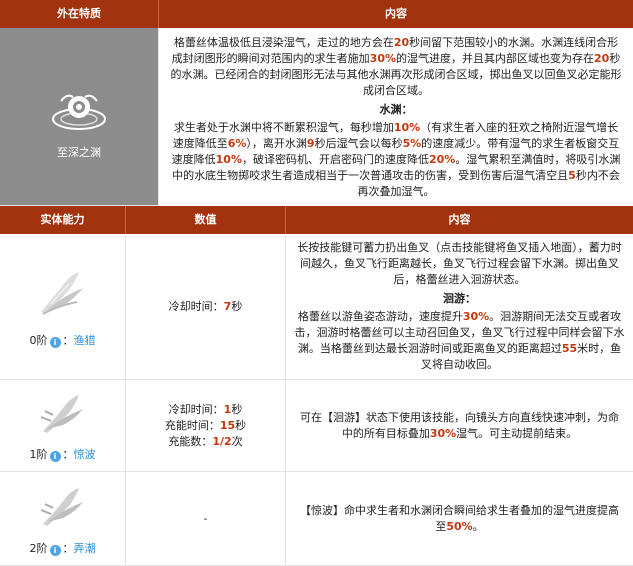 The width and height of the screenshot is (633, 566). What do you see at coordinates (495, 58) in the screenshot?
I see `text-segment: 的湿气进度，并且其内部区域也变为存在` at bounding box center [495, 58].